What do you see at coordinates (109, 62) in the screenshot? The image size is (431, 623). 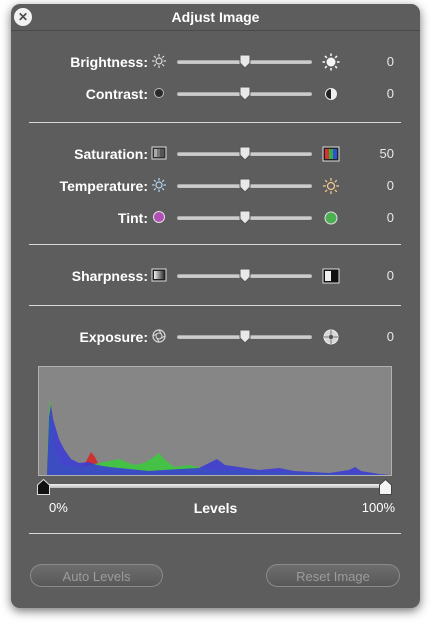 I see `brightness-label: Brightness:` at bounding box center [109, 62].